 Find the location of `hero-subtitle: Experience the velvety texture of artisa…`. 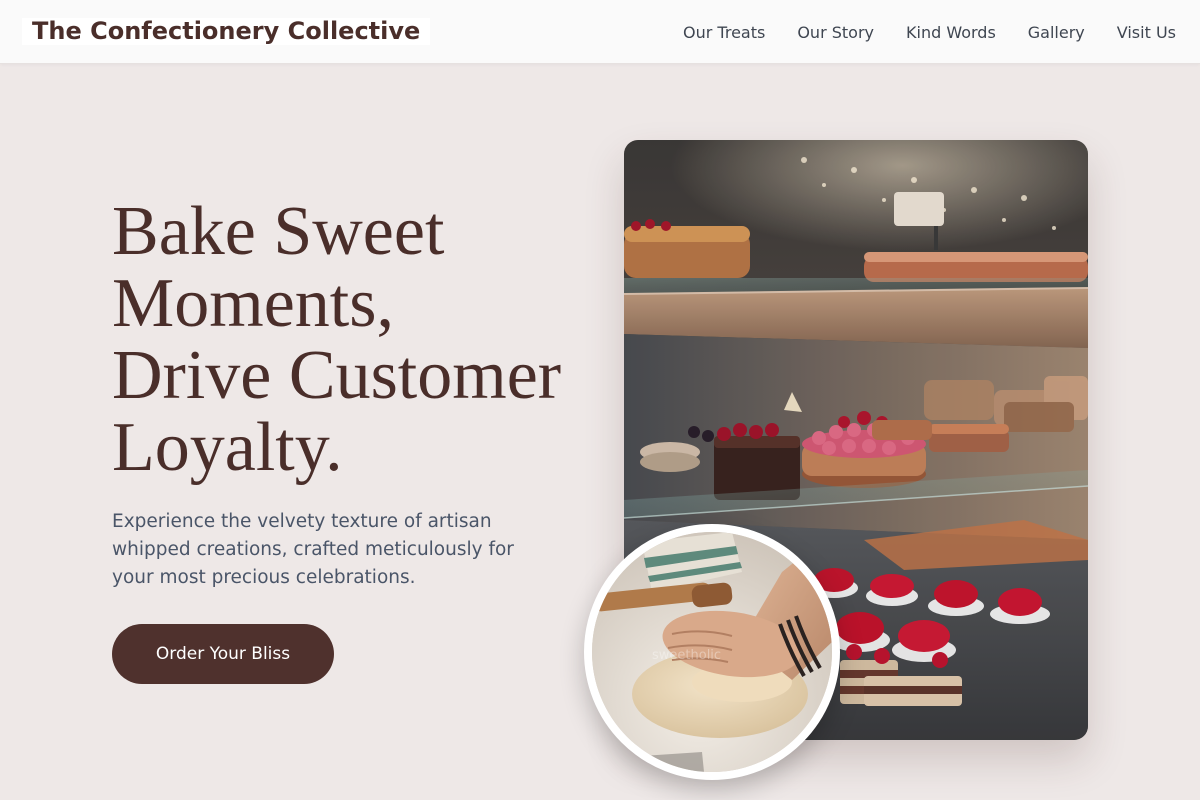

hero-subtitle: Experience the velvety texture of artisa… is located at coordinates (342, 550).